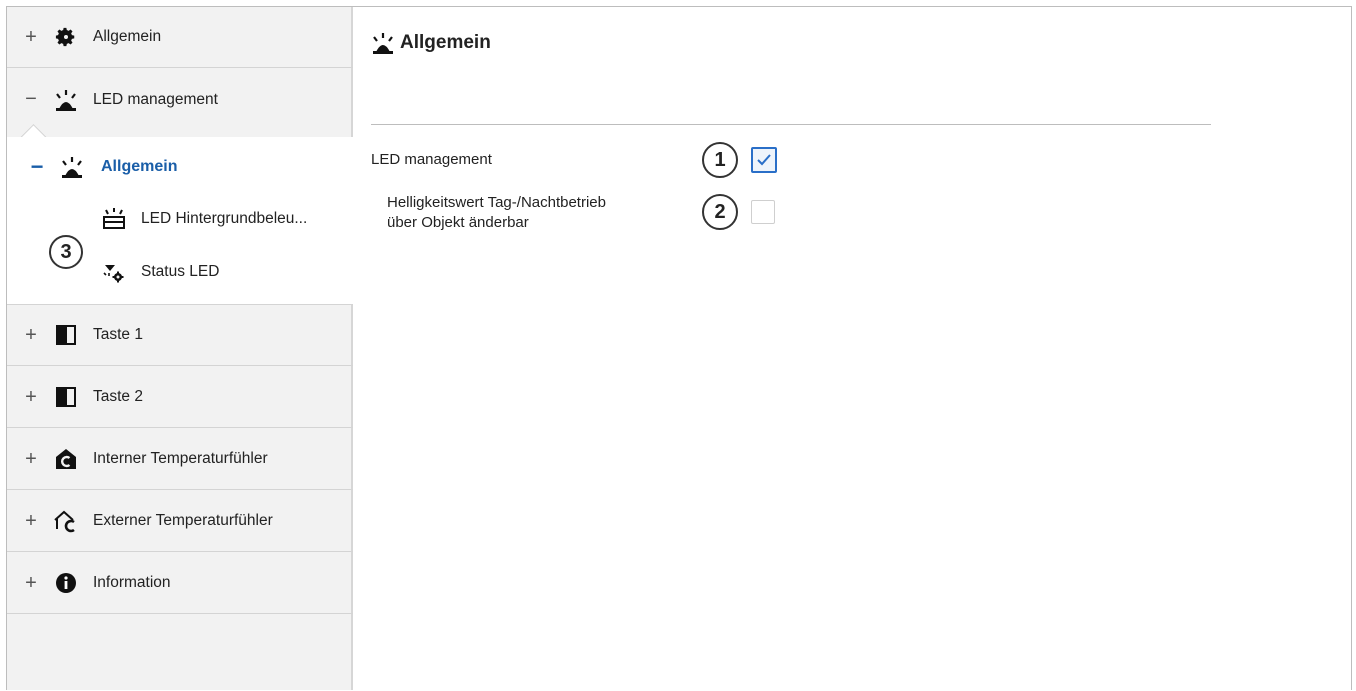  What do you see at coordinates (180, 583) in the screenshot?
I see `sidebar-item-information: + Information` at bounding box center [180, 583].